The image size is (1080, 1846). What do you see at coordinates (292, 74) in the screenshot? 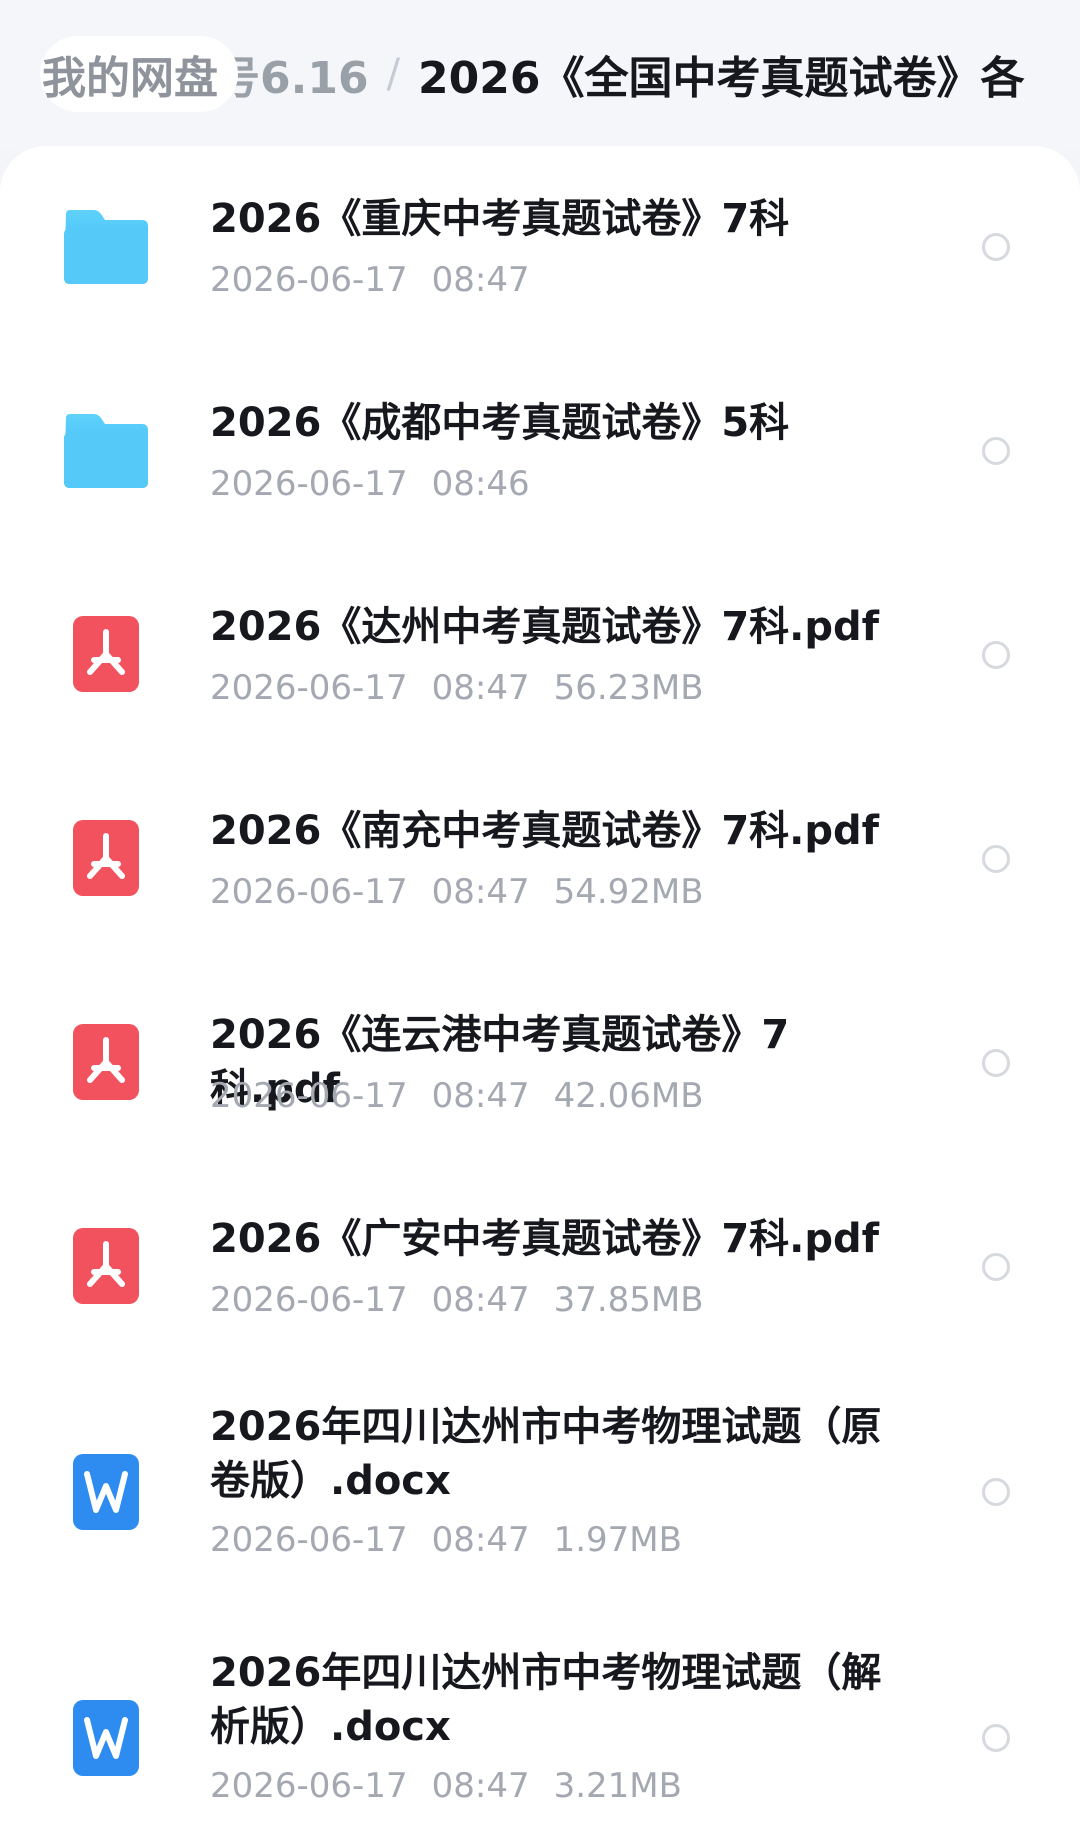
I see `breadcrumb-parent: 号6.16` at bounding box center [292, 74].